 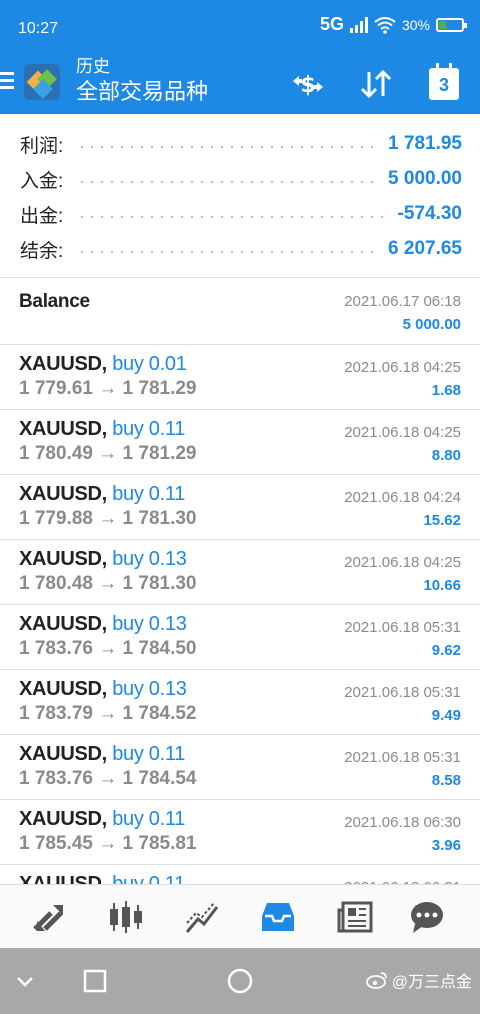 I want to click on system-navigation-bar: @万三点金, so click(x=240, y=981).